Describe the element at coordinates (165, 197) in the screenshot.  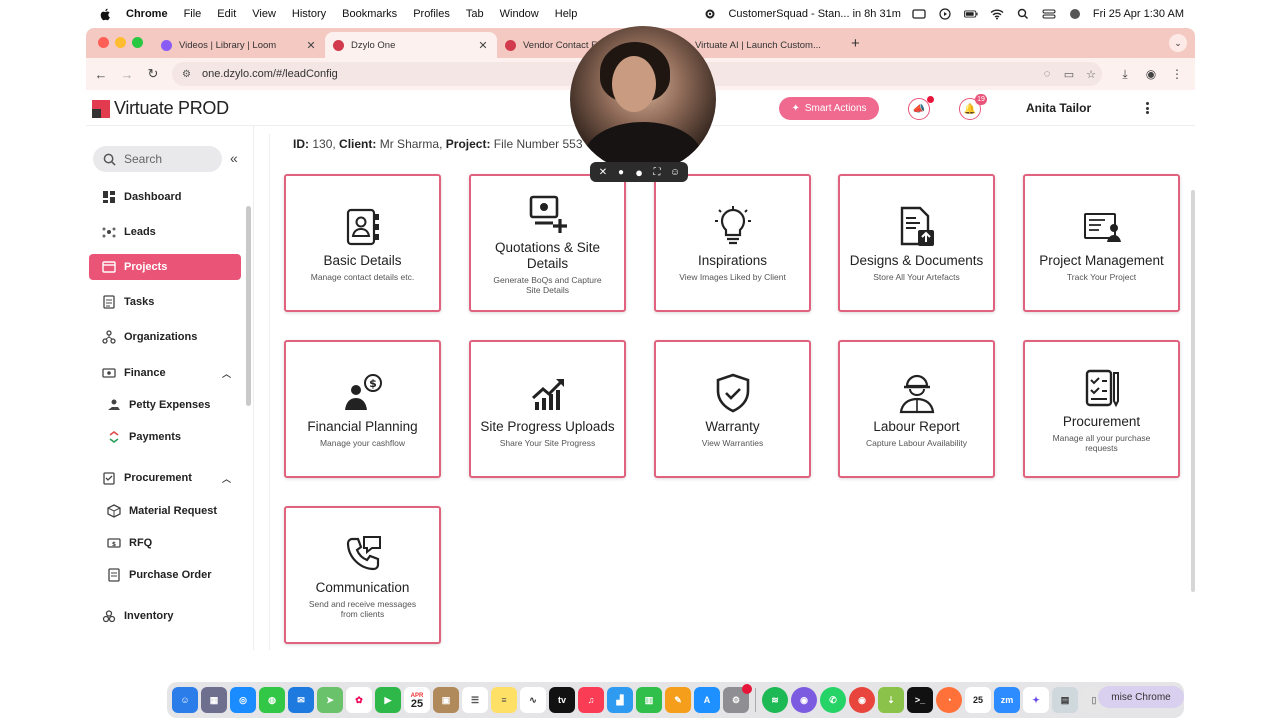
I see `sidebar-item-dashboard: Dashboard` at that location.